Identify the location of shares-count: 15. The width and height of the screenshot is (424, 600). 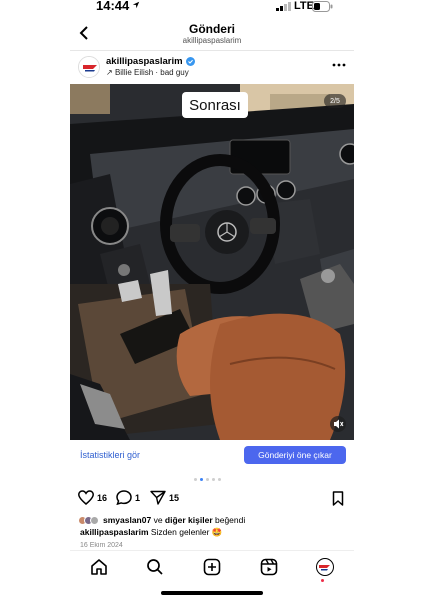
(174, 498).